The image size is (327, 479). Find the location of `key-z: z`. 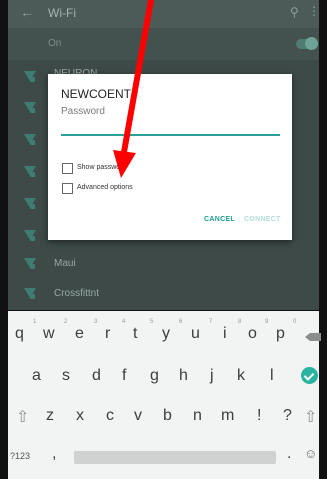

key-z: z is located at coordinates (50, 416).